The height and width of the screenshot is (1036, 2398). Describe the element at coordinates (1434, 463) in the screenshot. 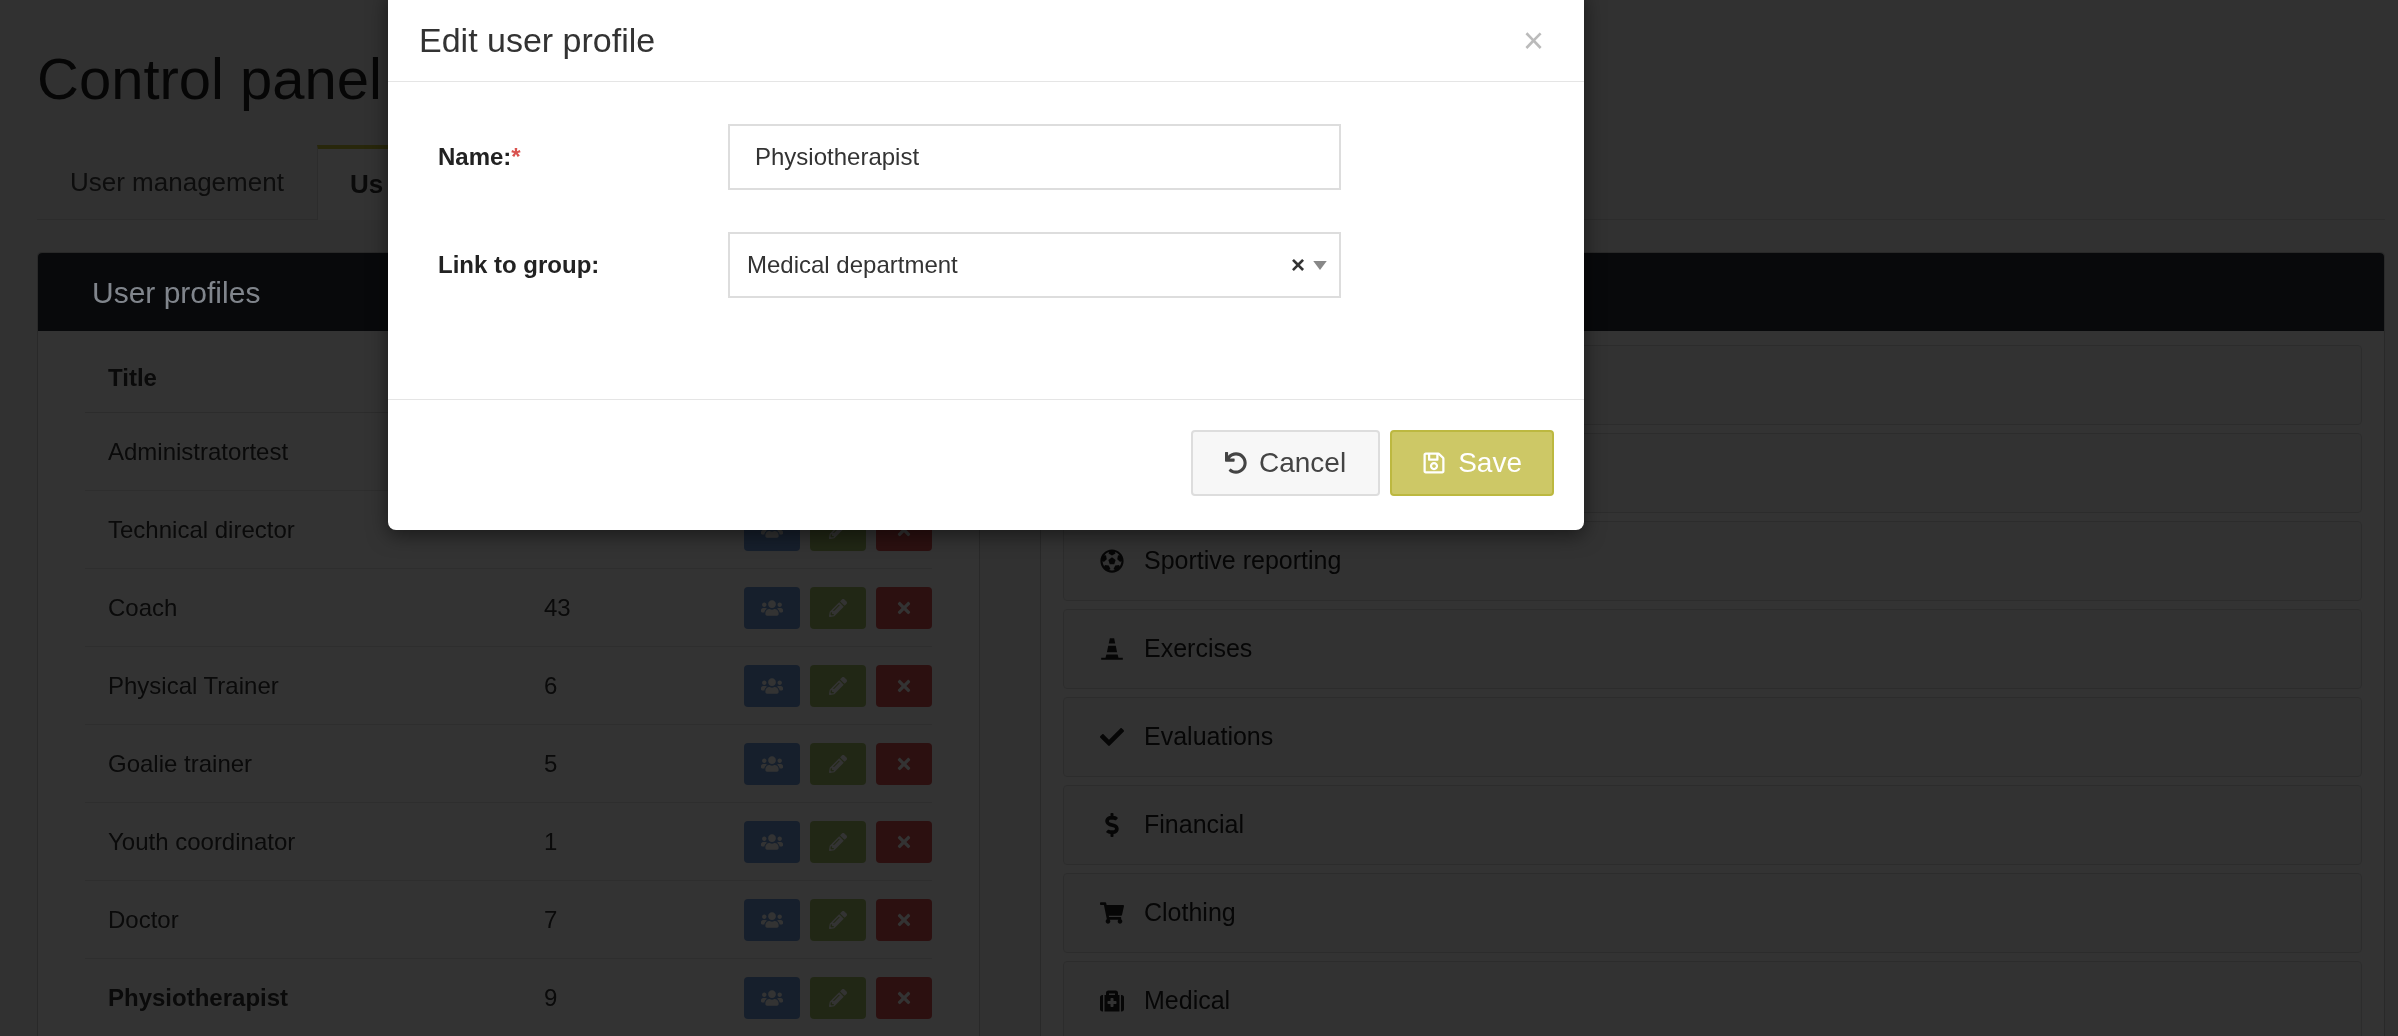

I see `save-icon` at that location.